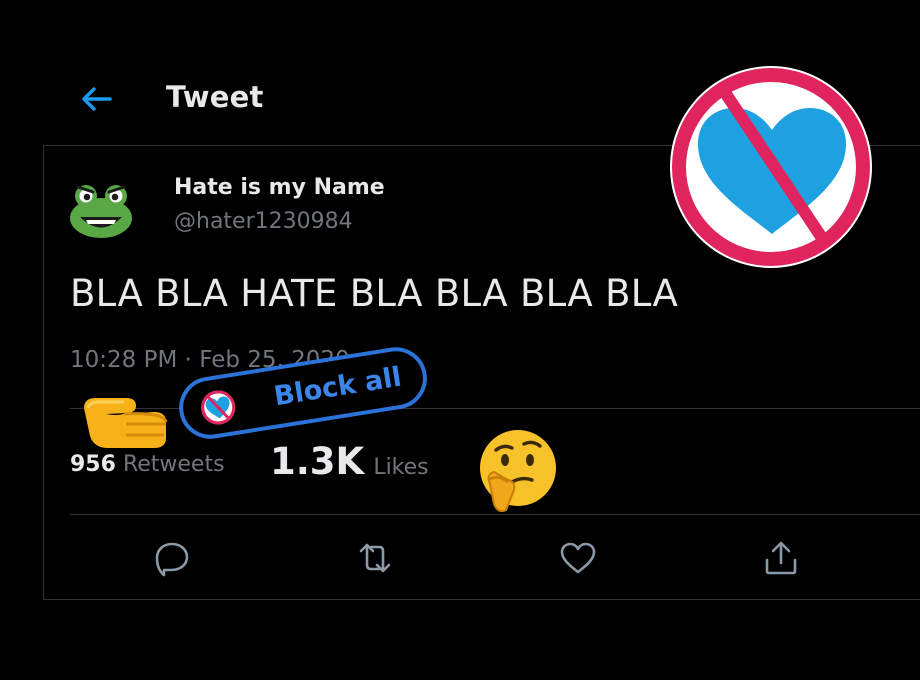 Image resolution: width=920 pixels, height=680 pixels. Describe the element at coordinates (263, 221) in the screenshot. I see `user-handle: @hater1230984` at that location.